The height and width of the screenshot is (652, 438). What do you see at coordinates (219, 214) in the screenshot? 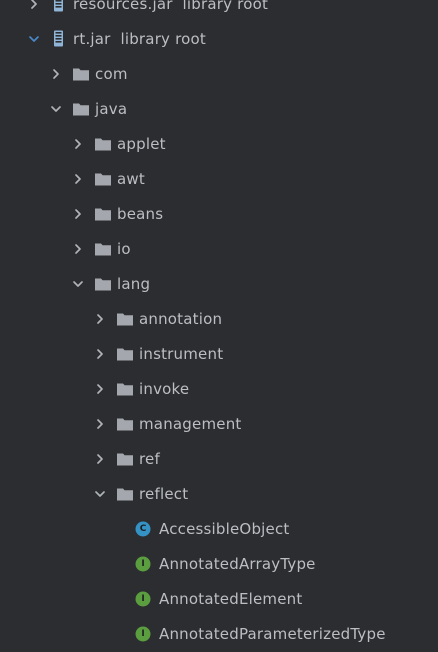
I see `tree-row-beans: beans` at bounding box center [219, 214].